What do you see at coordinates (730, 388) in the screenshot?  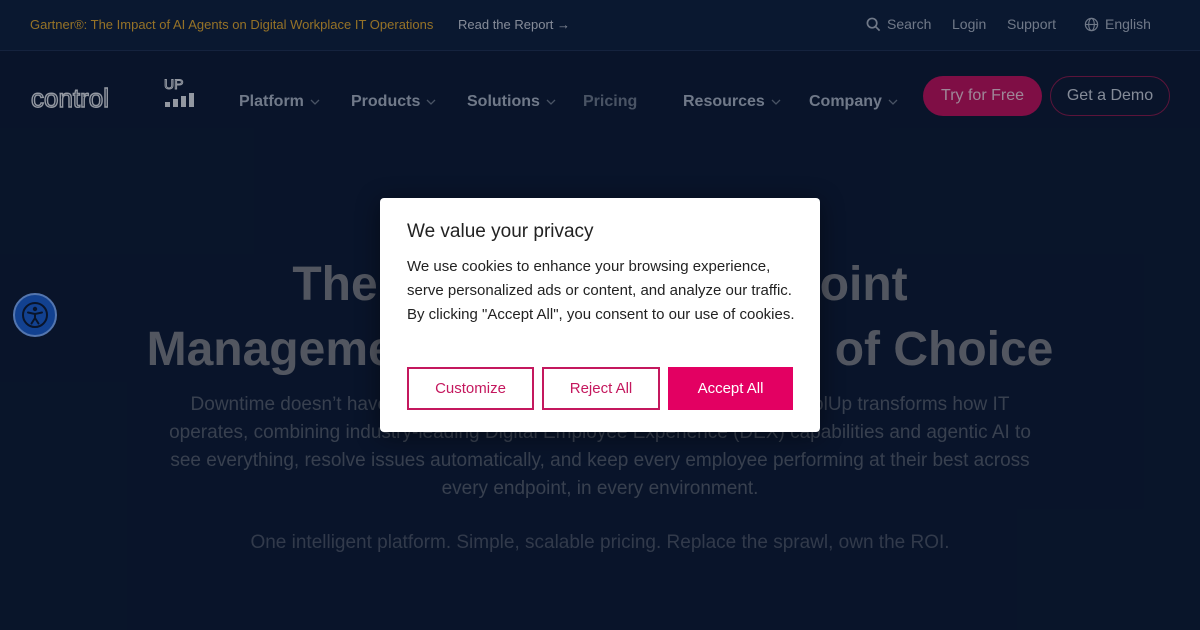 I see `accept-all-button: Accept All` at bounding box center [730, 388].